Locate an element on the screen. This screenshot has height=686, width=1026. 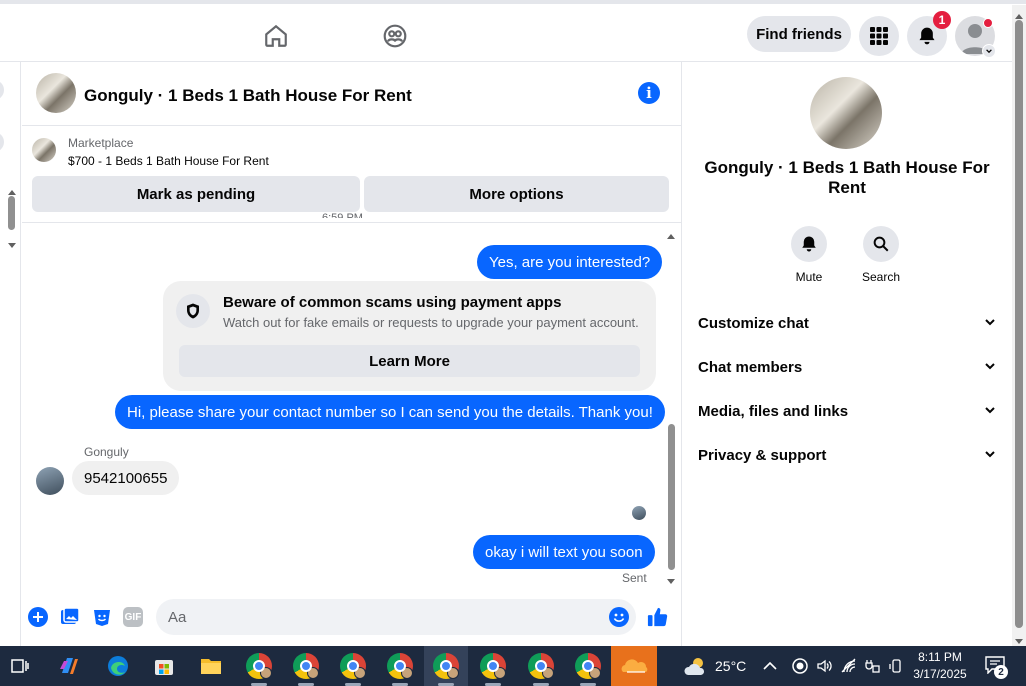
volume-icon is located at coordinates (824, 666).